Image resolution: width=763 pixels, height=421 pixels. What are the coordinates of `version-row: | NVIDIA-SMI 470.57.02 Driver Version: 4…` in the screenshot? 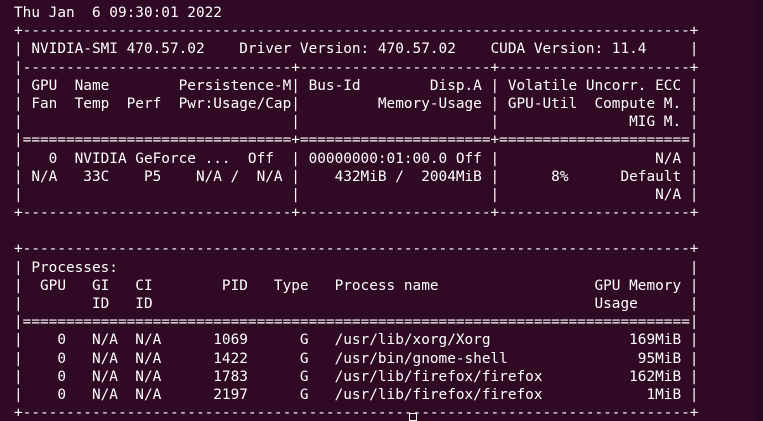 It's located at (356, 49).